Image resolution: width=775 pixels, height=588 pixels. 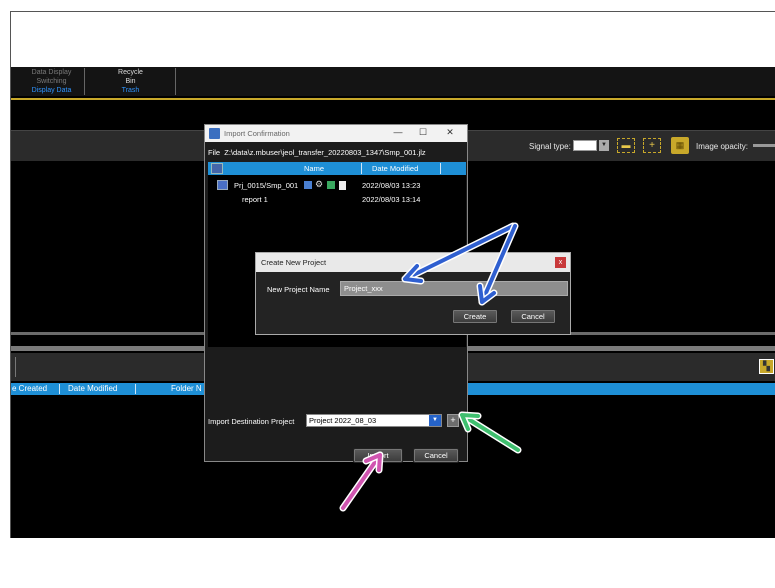 What do you see at coordinates (15, 367) in the screenshot?
I see `toolbar-separator` at bounding box center [15, 367].